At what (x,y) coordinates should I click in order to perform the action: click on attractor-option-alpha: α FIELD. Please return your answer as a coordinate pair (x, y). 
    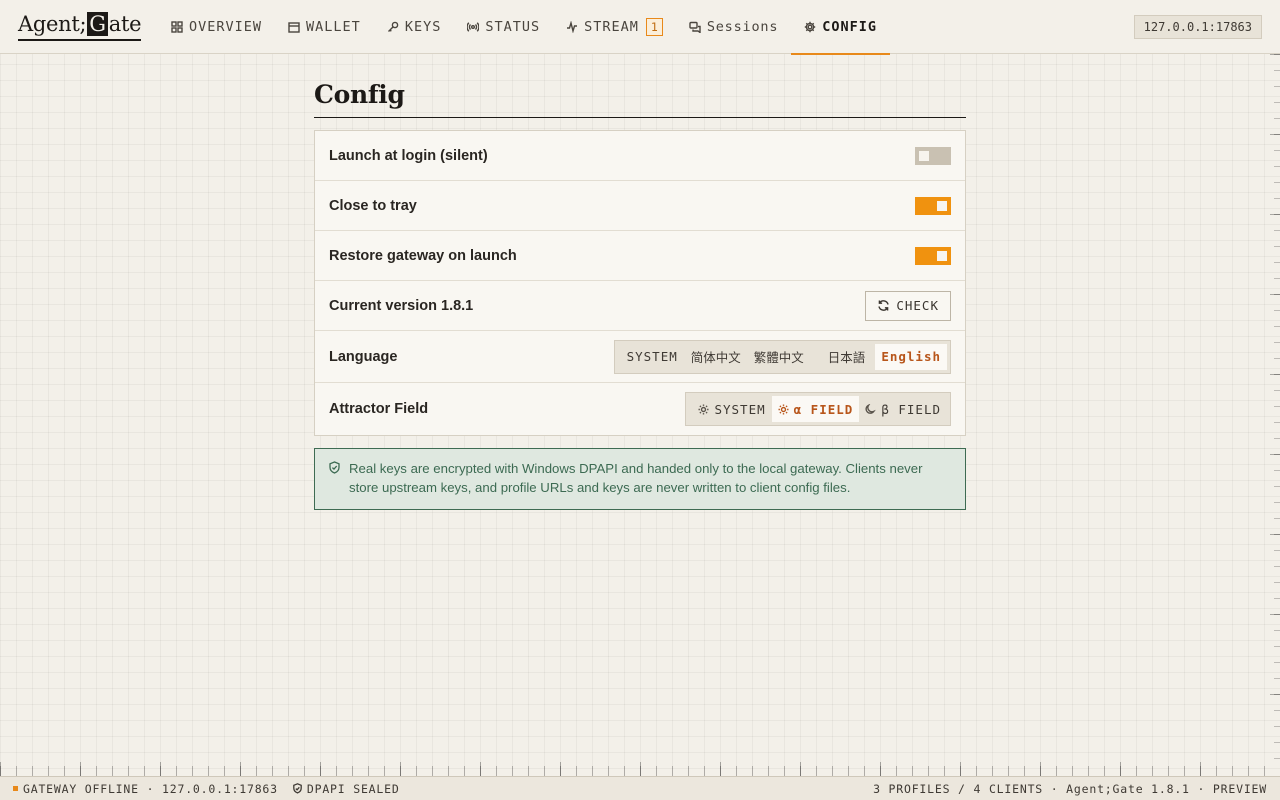
    Looking at the image, I should click on (815, 409).